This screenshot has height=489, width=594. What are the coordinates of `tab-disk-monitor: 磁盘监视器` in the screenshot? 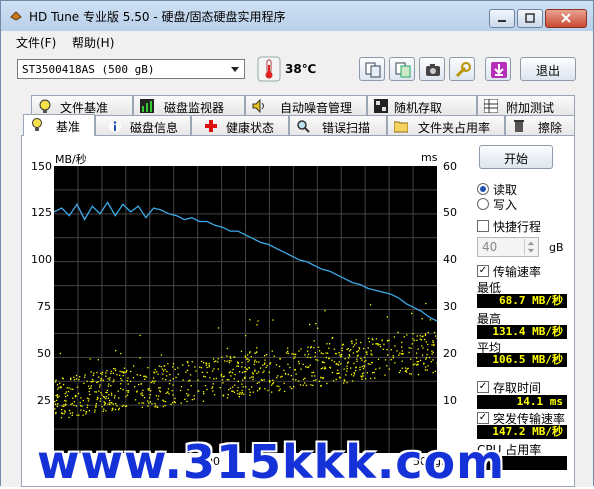 It's located at (189, 105).